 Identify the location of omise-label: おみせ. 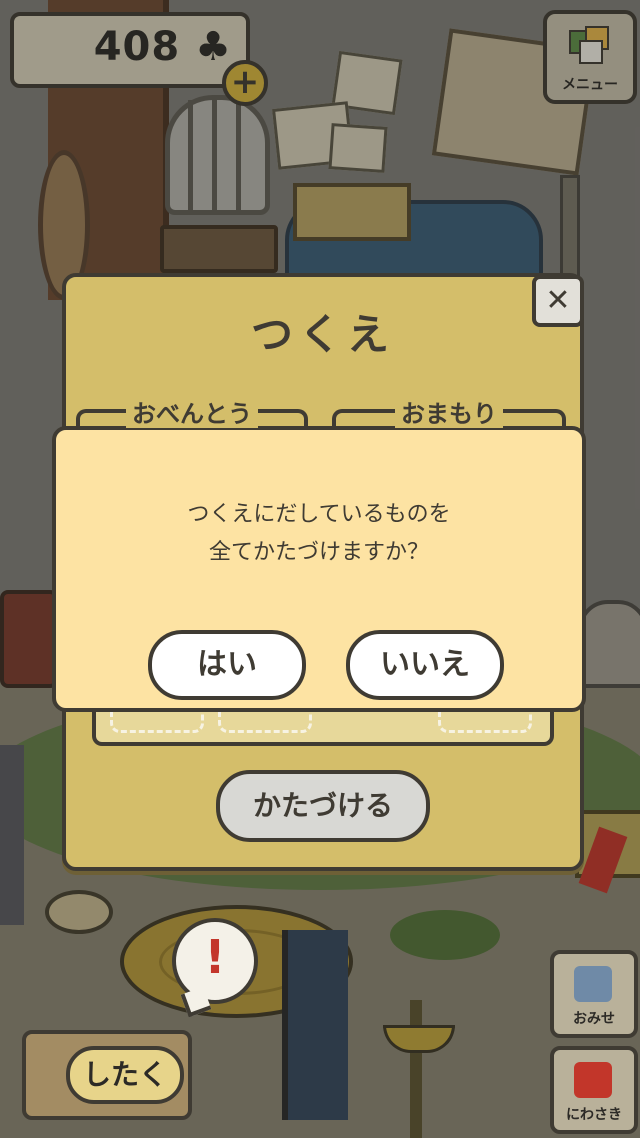
(594, 1019).